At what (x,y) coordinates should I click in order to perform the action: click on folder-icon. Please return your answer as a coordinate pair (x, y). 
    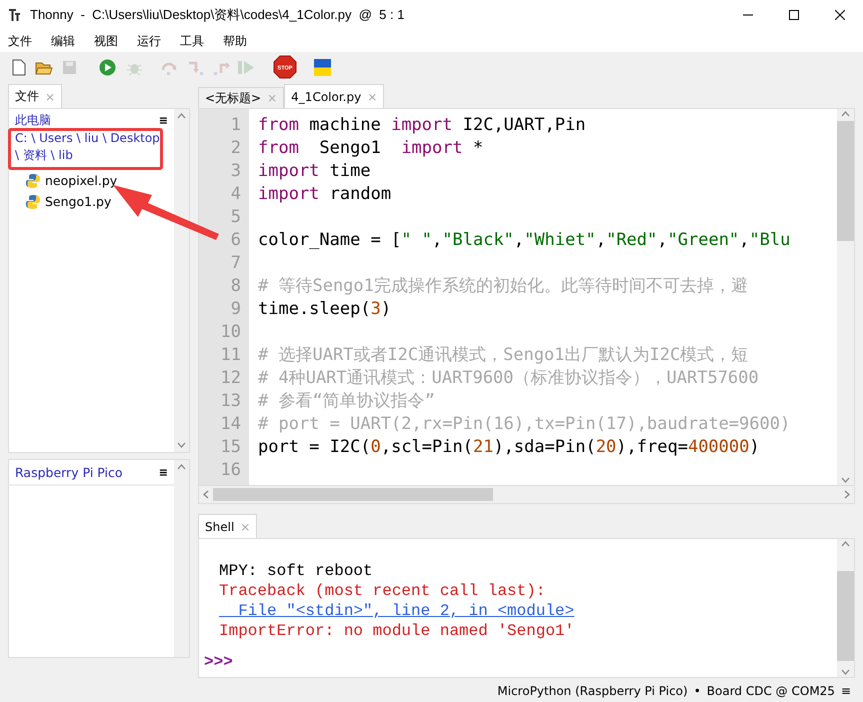
    Looking at the image, I should click on (44, 67).